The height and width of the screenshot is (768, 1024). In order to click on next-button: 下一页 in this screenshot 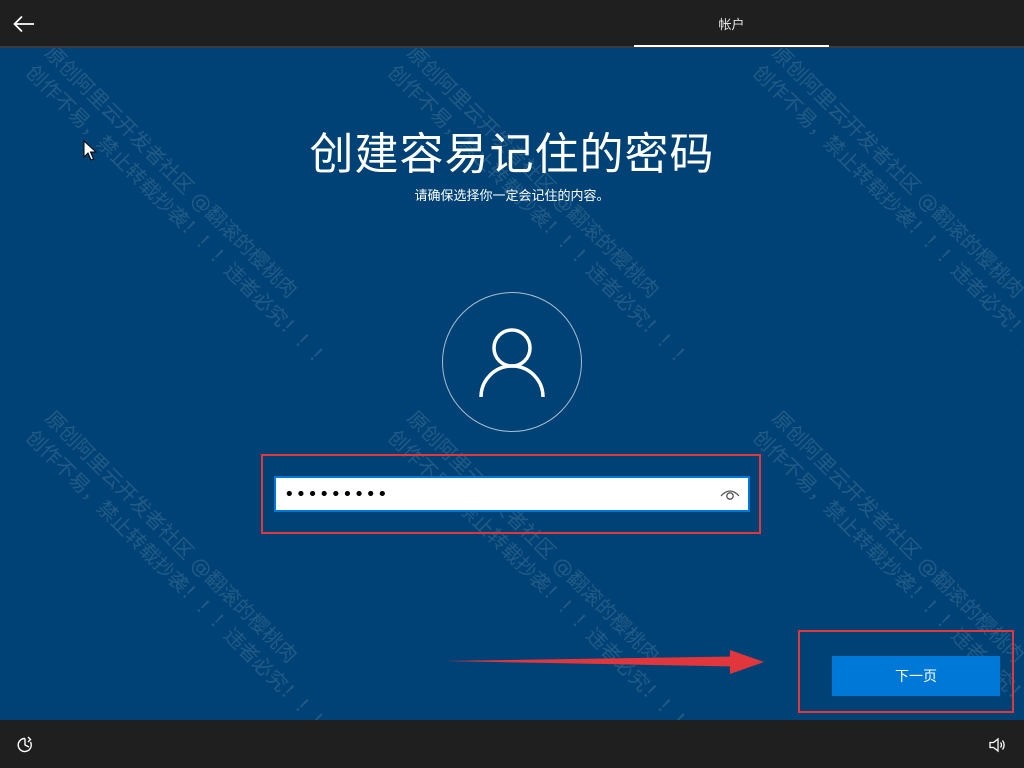, I will do `click(916, 676)`.